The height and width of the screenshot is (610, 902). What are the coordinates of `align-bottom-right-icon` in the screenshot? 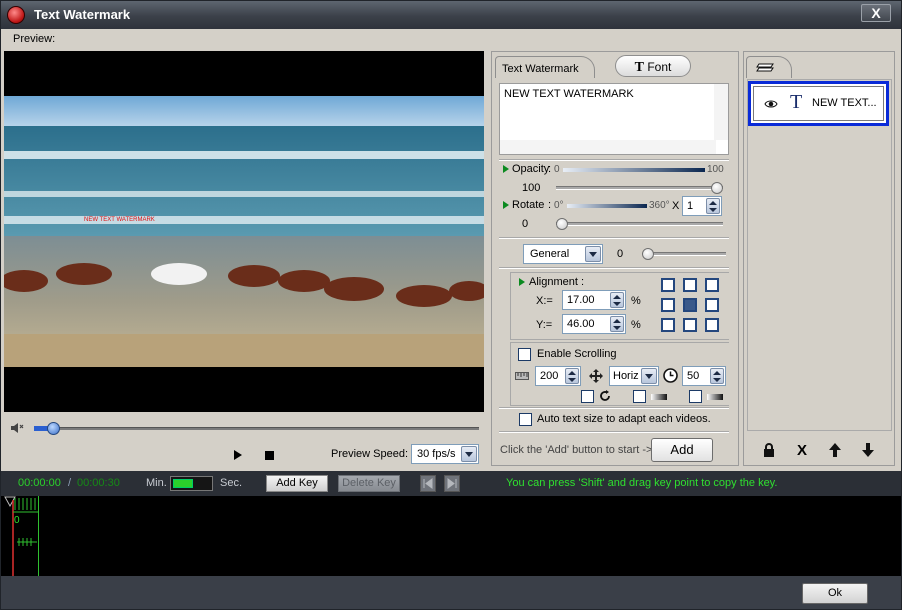 It's located at (712, 325).